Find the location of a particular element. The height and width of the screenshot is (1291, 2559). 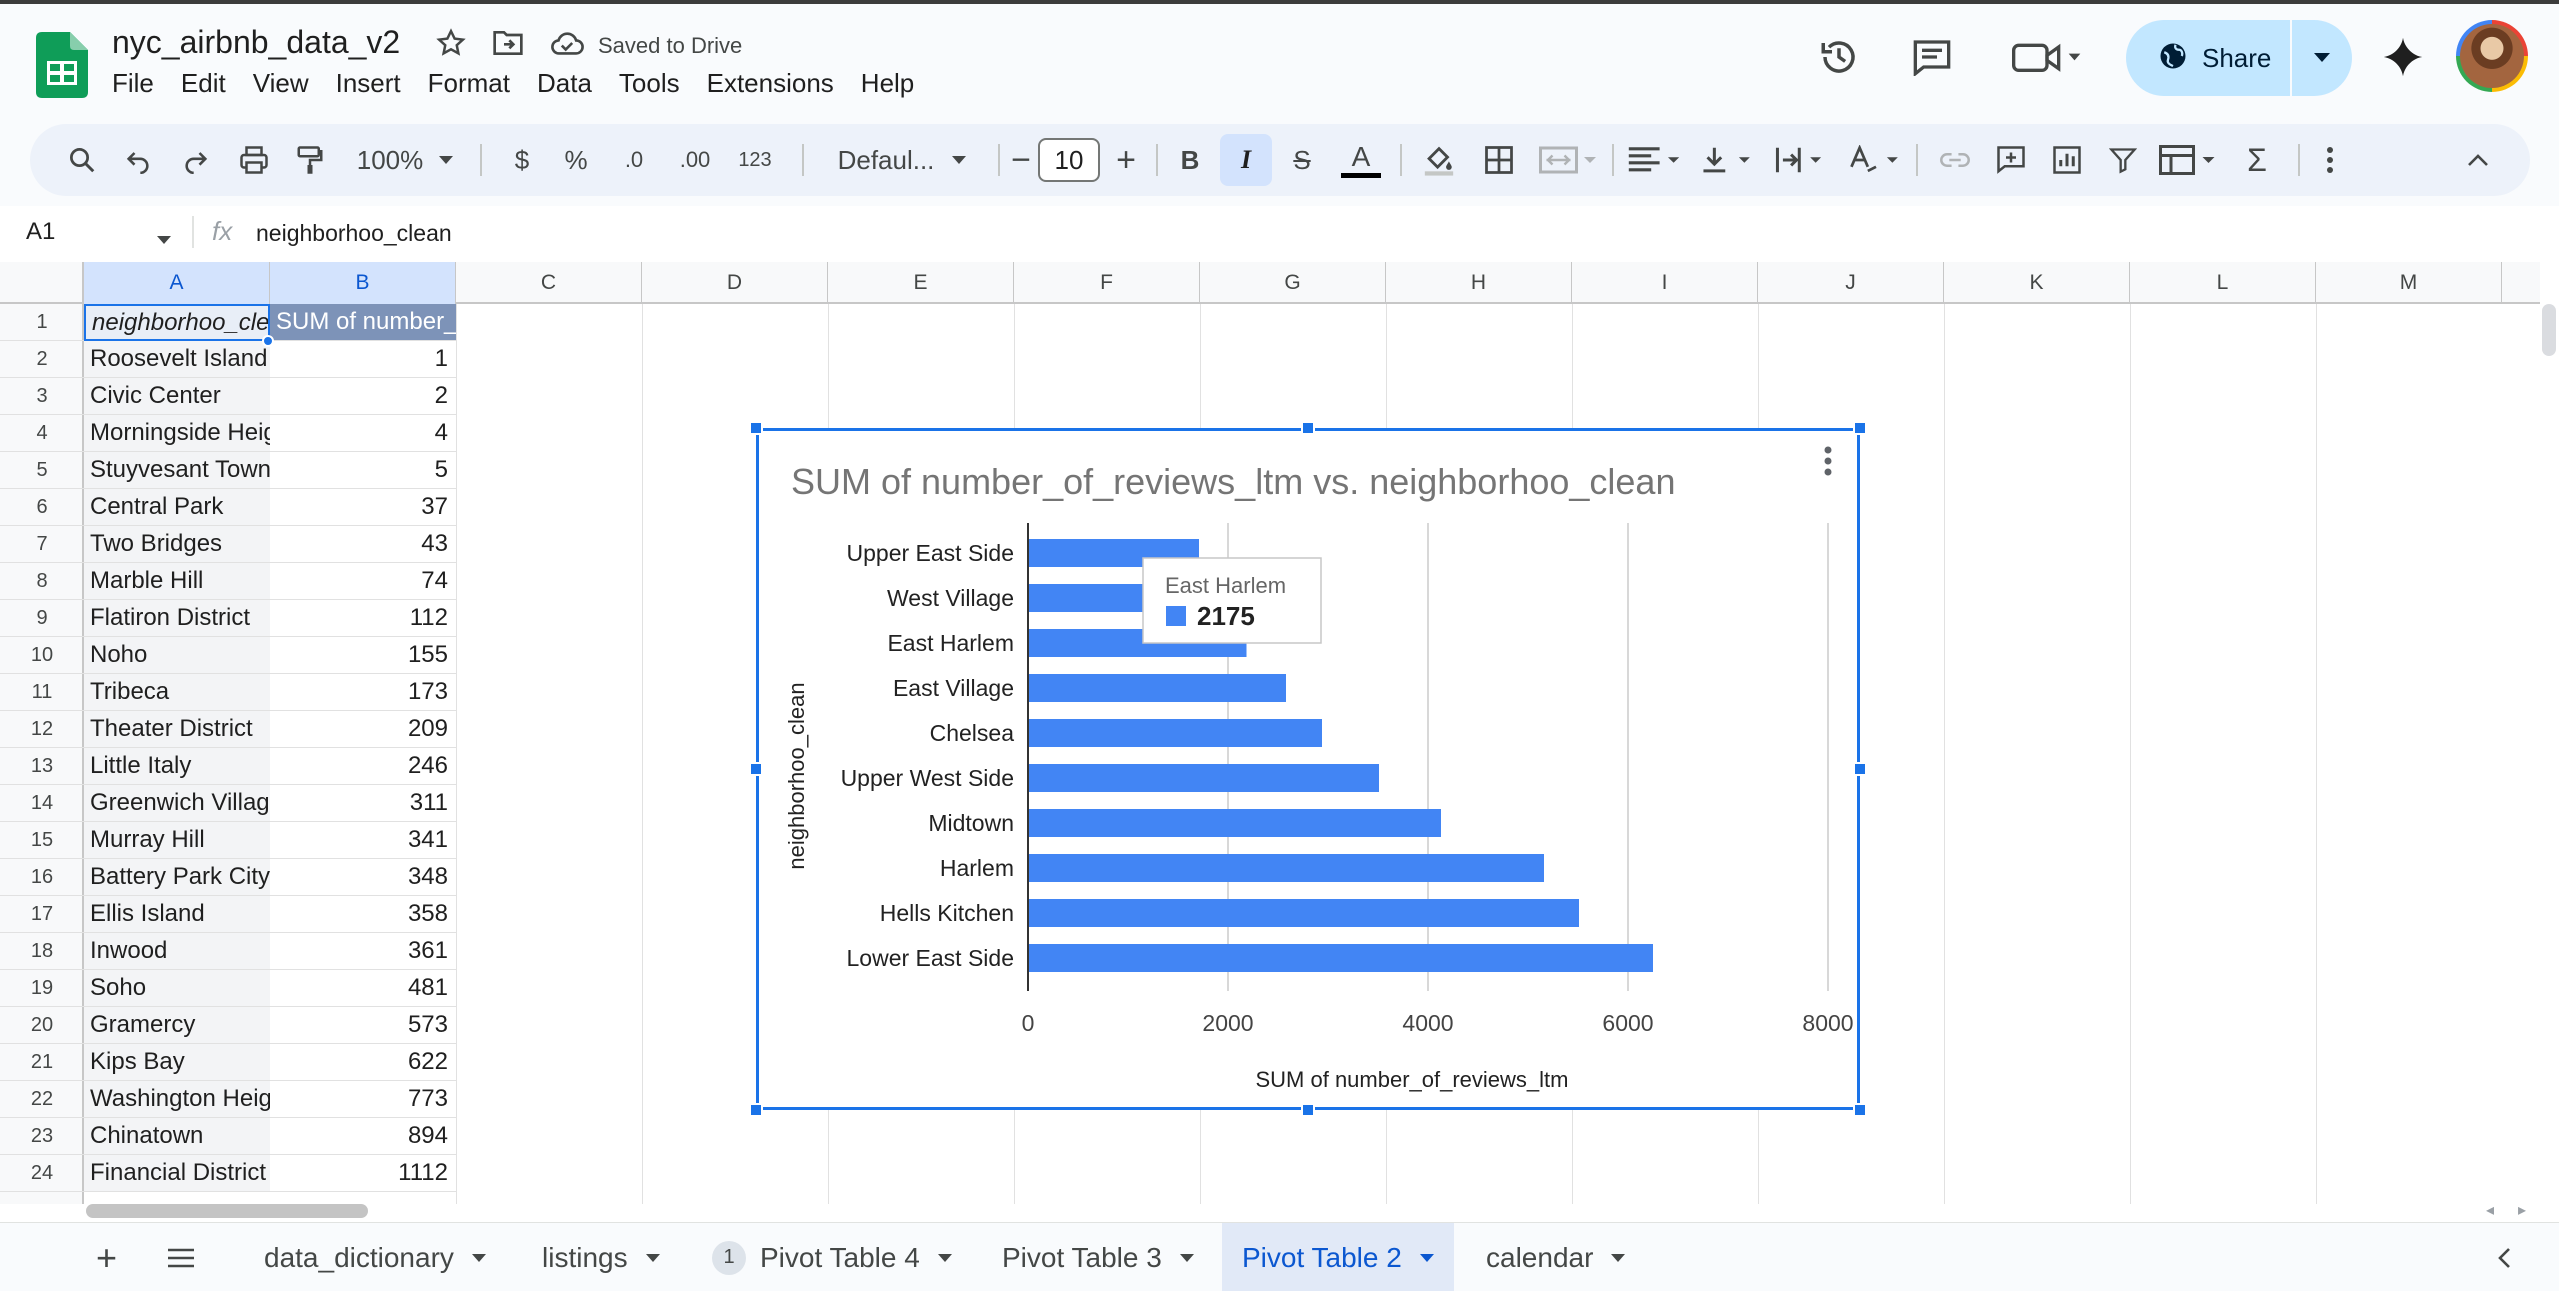

column-header: B is located at coordinates (363, 283).